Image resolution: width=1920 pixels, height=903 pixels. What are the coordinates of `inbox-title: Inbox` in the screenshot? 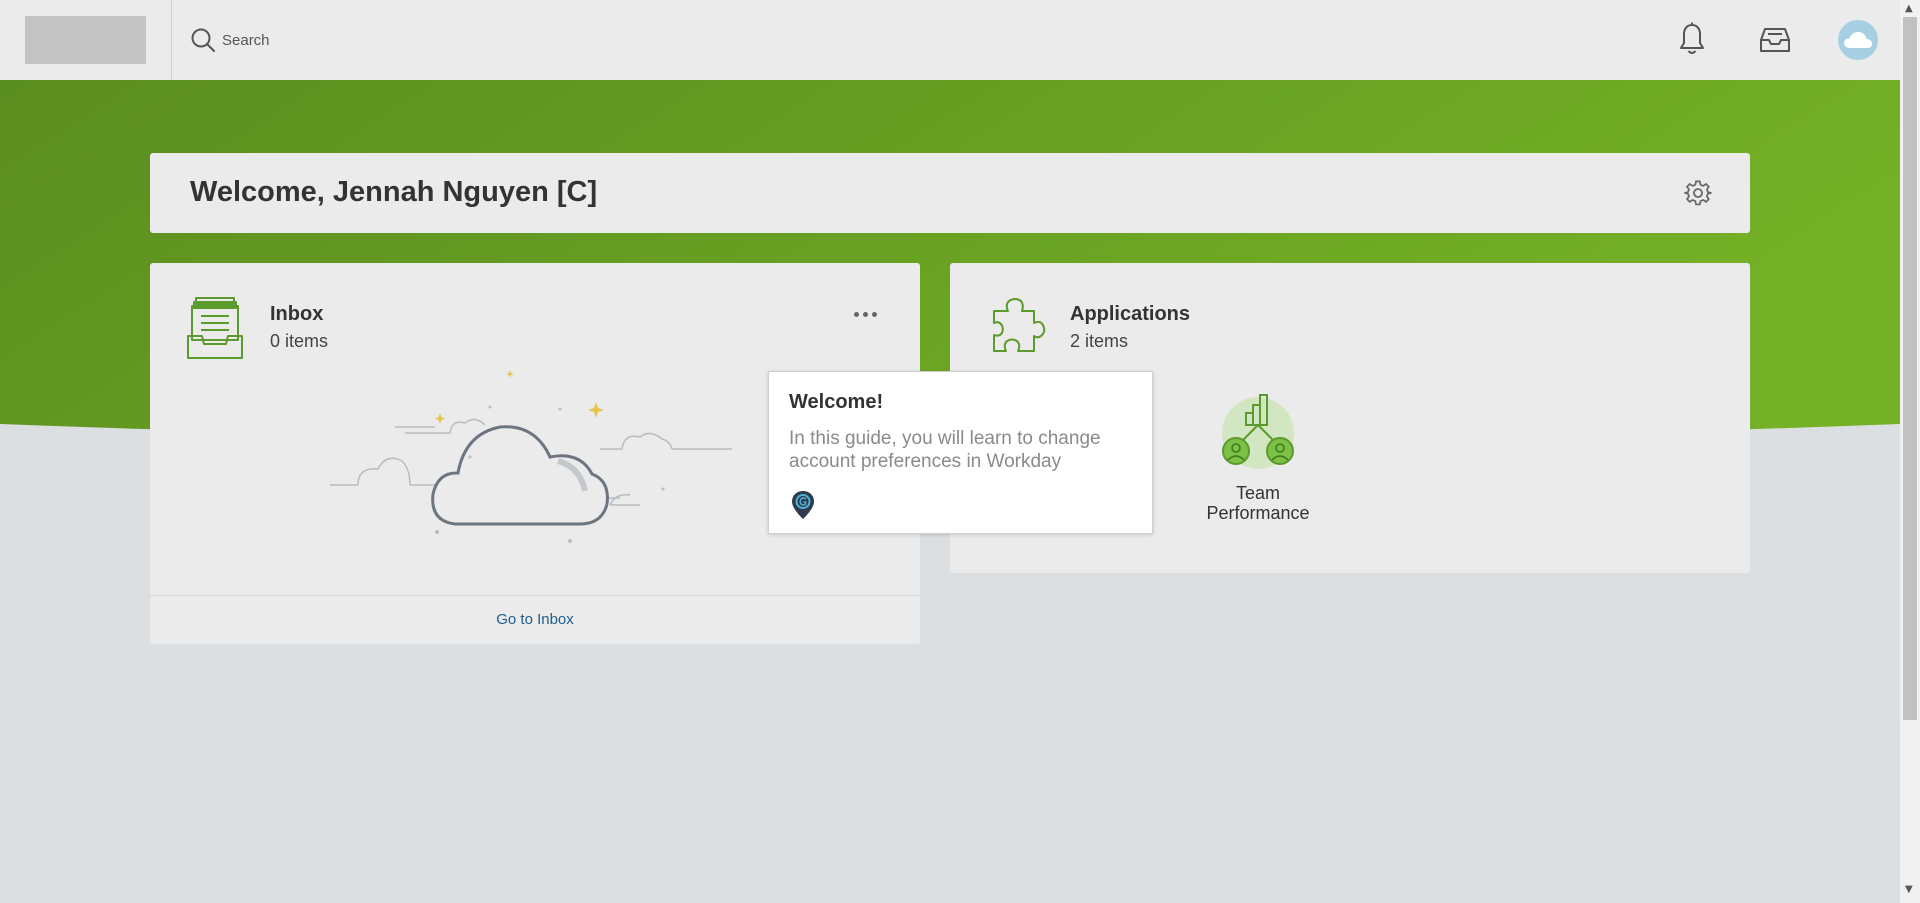 It's located at (297, 314).